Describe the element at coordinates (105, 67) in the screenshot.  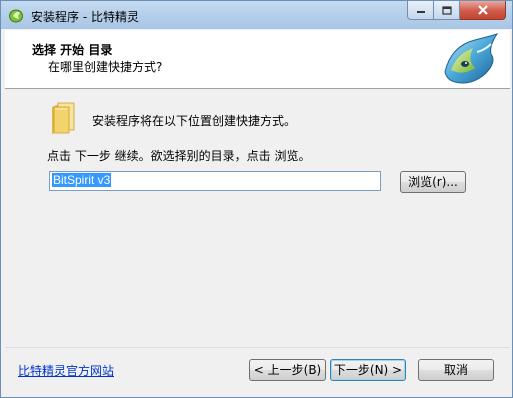
I see `page-subtitle: 在哪里创建快捷方式?` at that location.